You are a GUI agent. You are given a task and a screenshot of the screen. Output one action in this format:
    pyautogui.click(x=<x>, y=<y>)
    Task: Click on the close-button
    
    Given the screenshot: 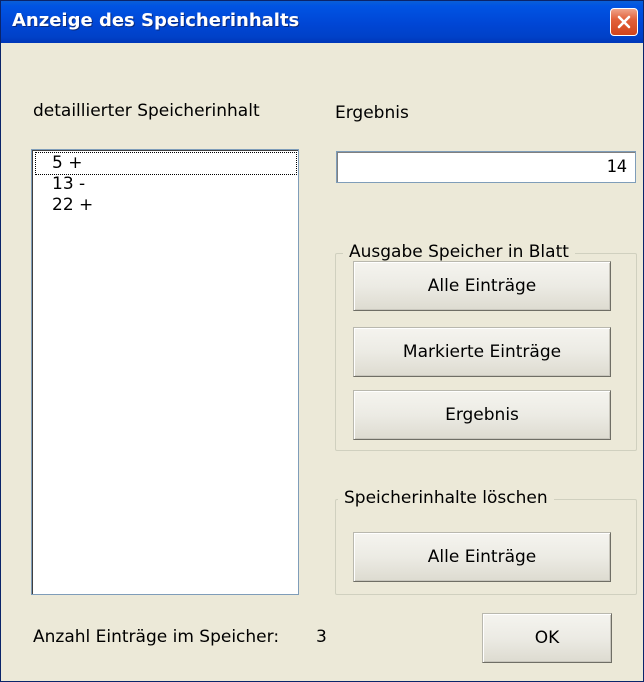 What is the action you would take?
    pyautogui.click(x=624, y=22)
    